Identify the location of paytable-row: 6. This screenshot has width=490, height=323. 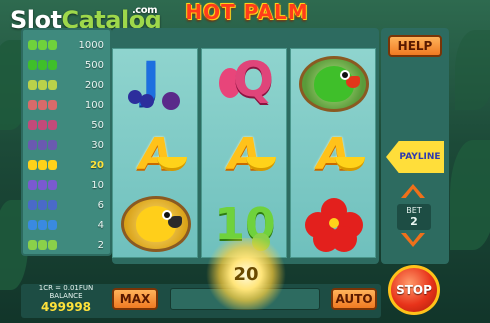
(66, 205).